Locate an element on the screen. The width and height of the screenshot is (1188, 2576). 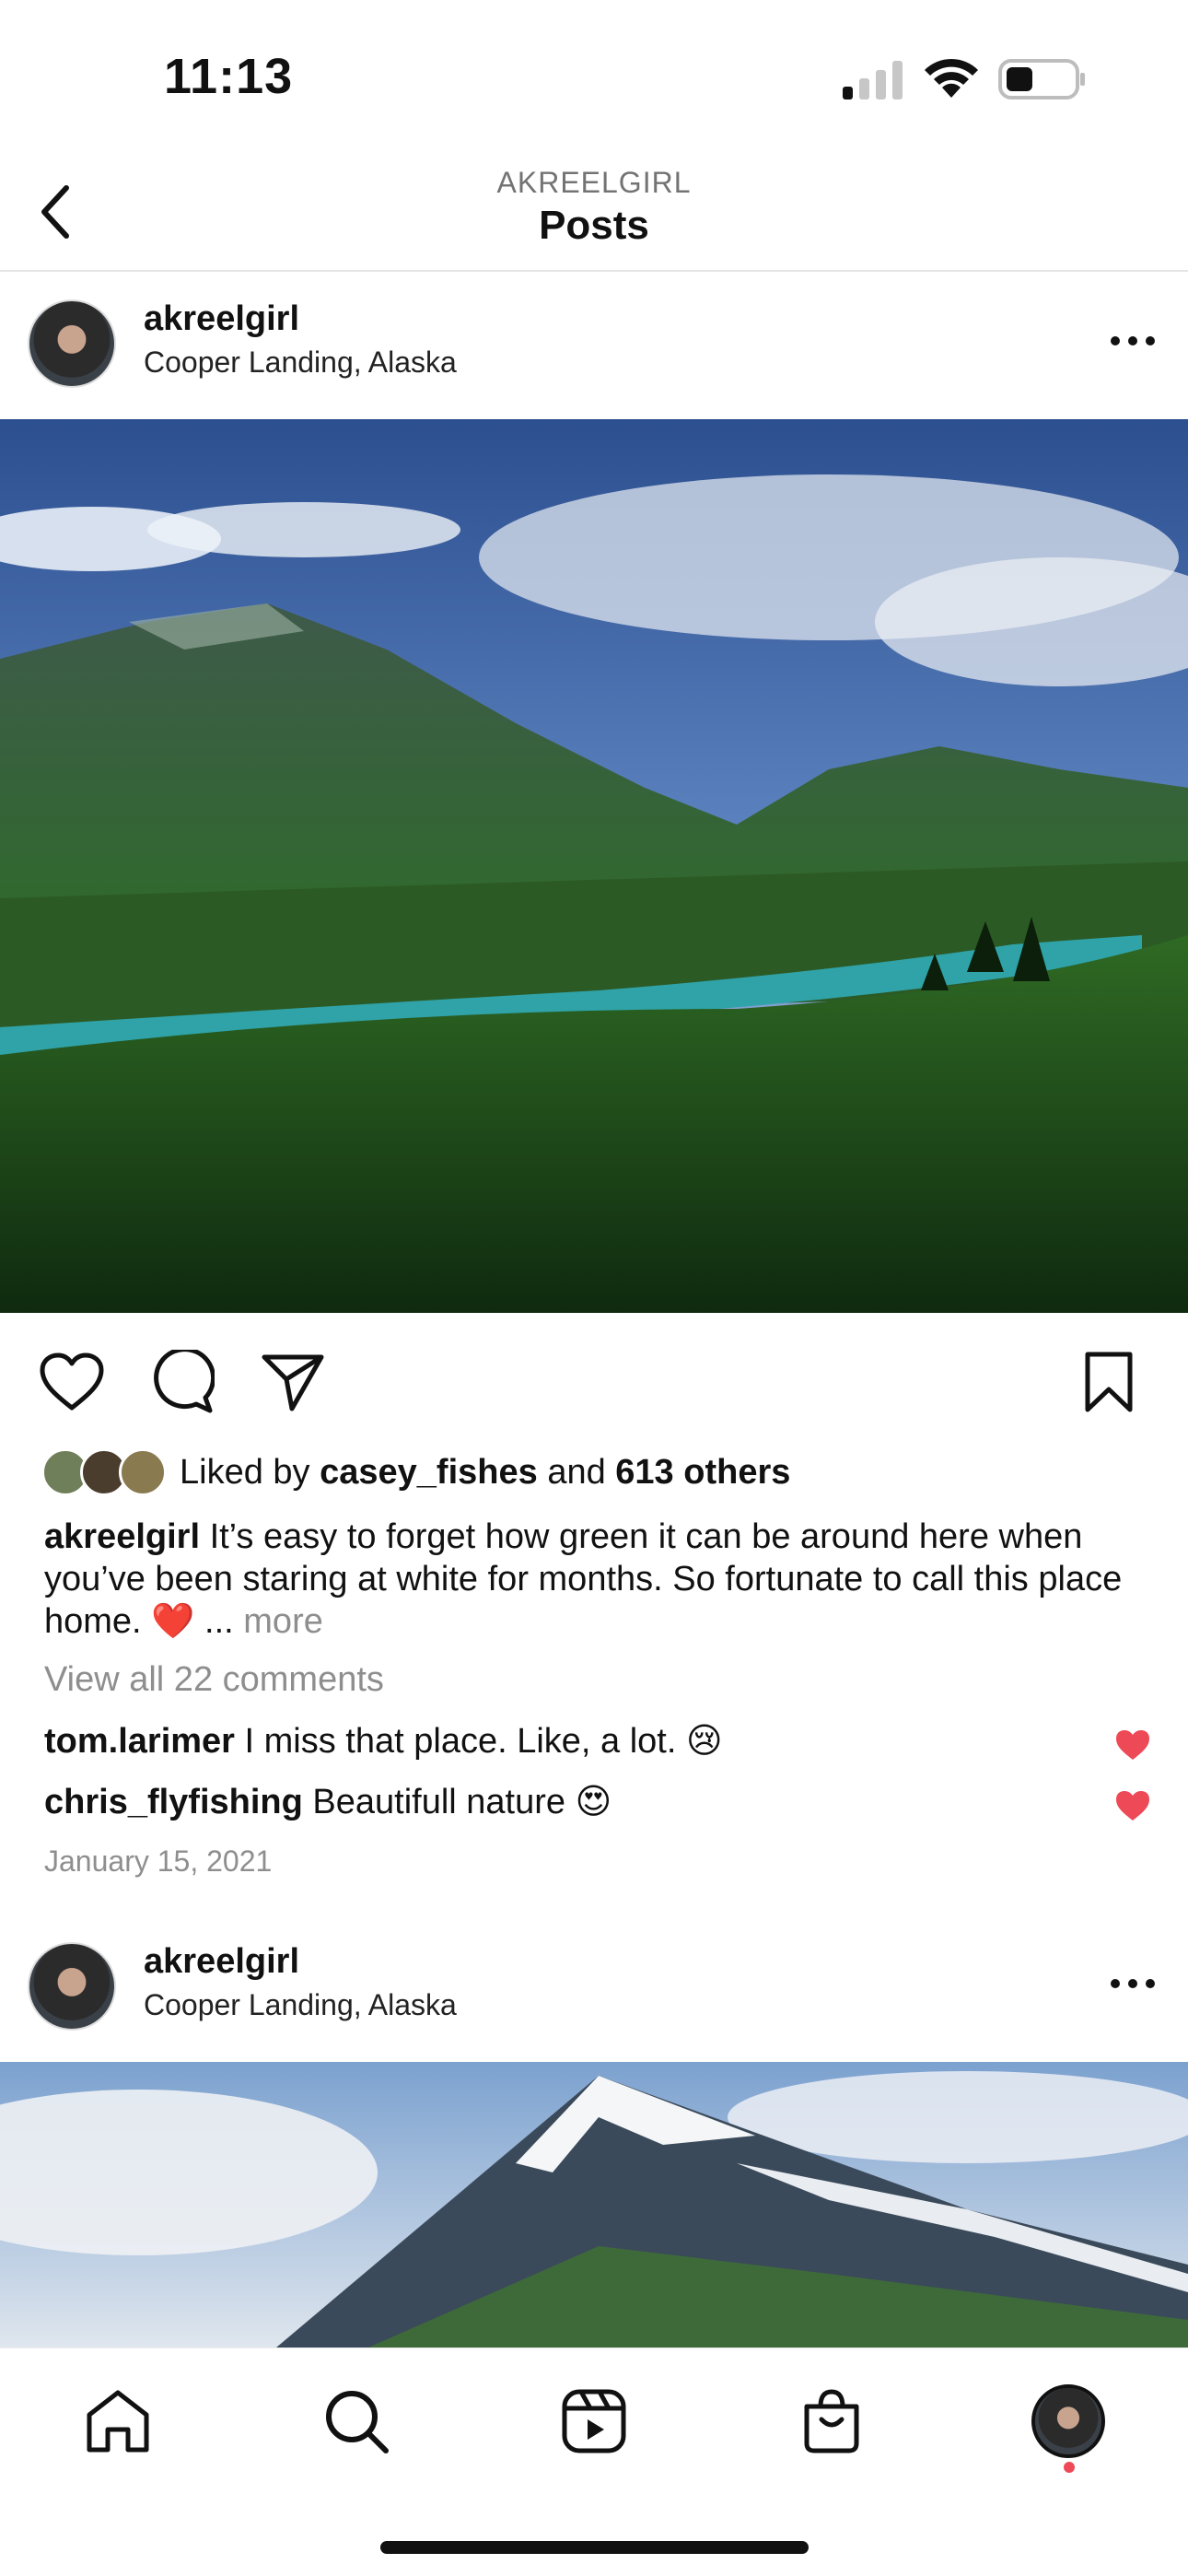
bookmark-icon is located at coordinates (1109, 1382).